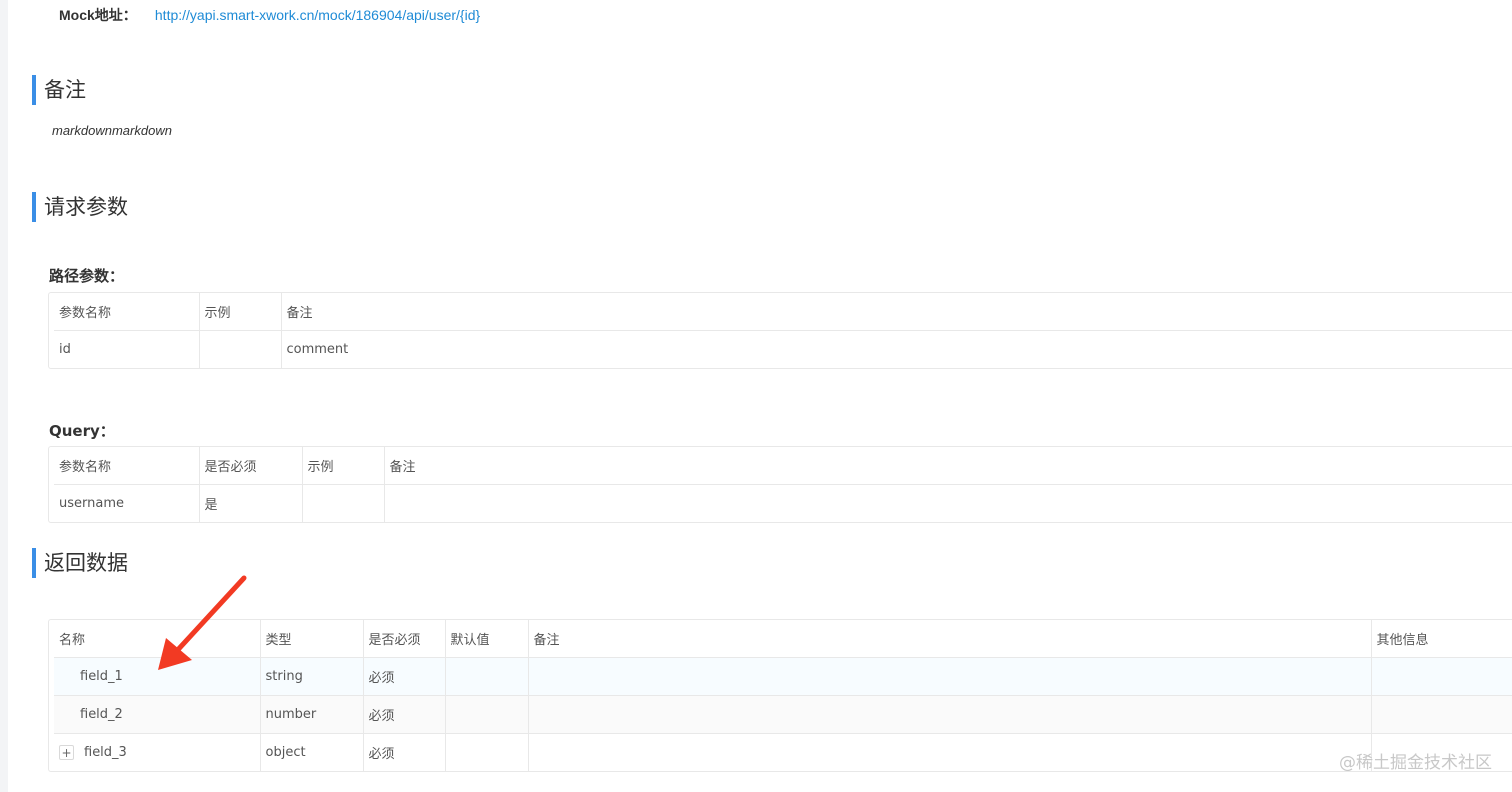 Image resolution: width=1512 pixels, height=792 pixels. Describe the element at coordinates (98, 15) in the screenshot. I see `mock-address-label: Mock地址：` at that location.